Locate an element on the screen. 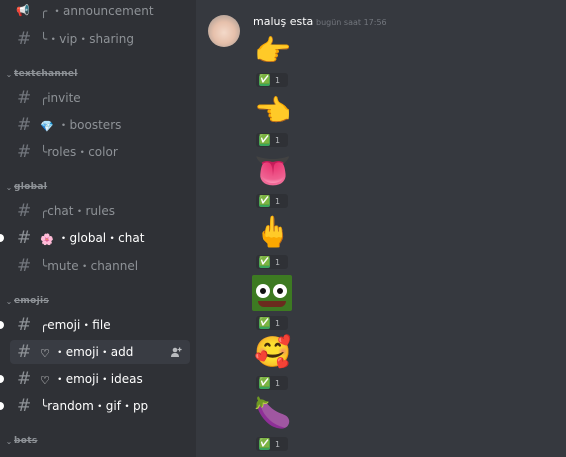 The width and height of the screenshot is (566, 457). category-global: ⌄ global is located at coordinates (25, 187).